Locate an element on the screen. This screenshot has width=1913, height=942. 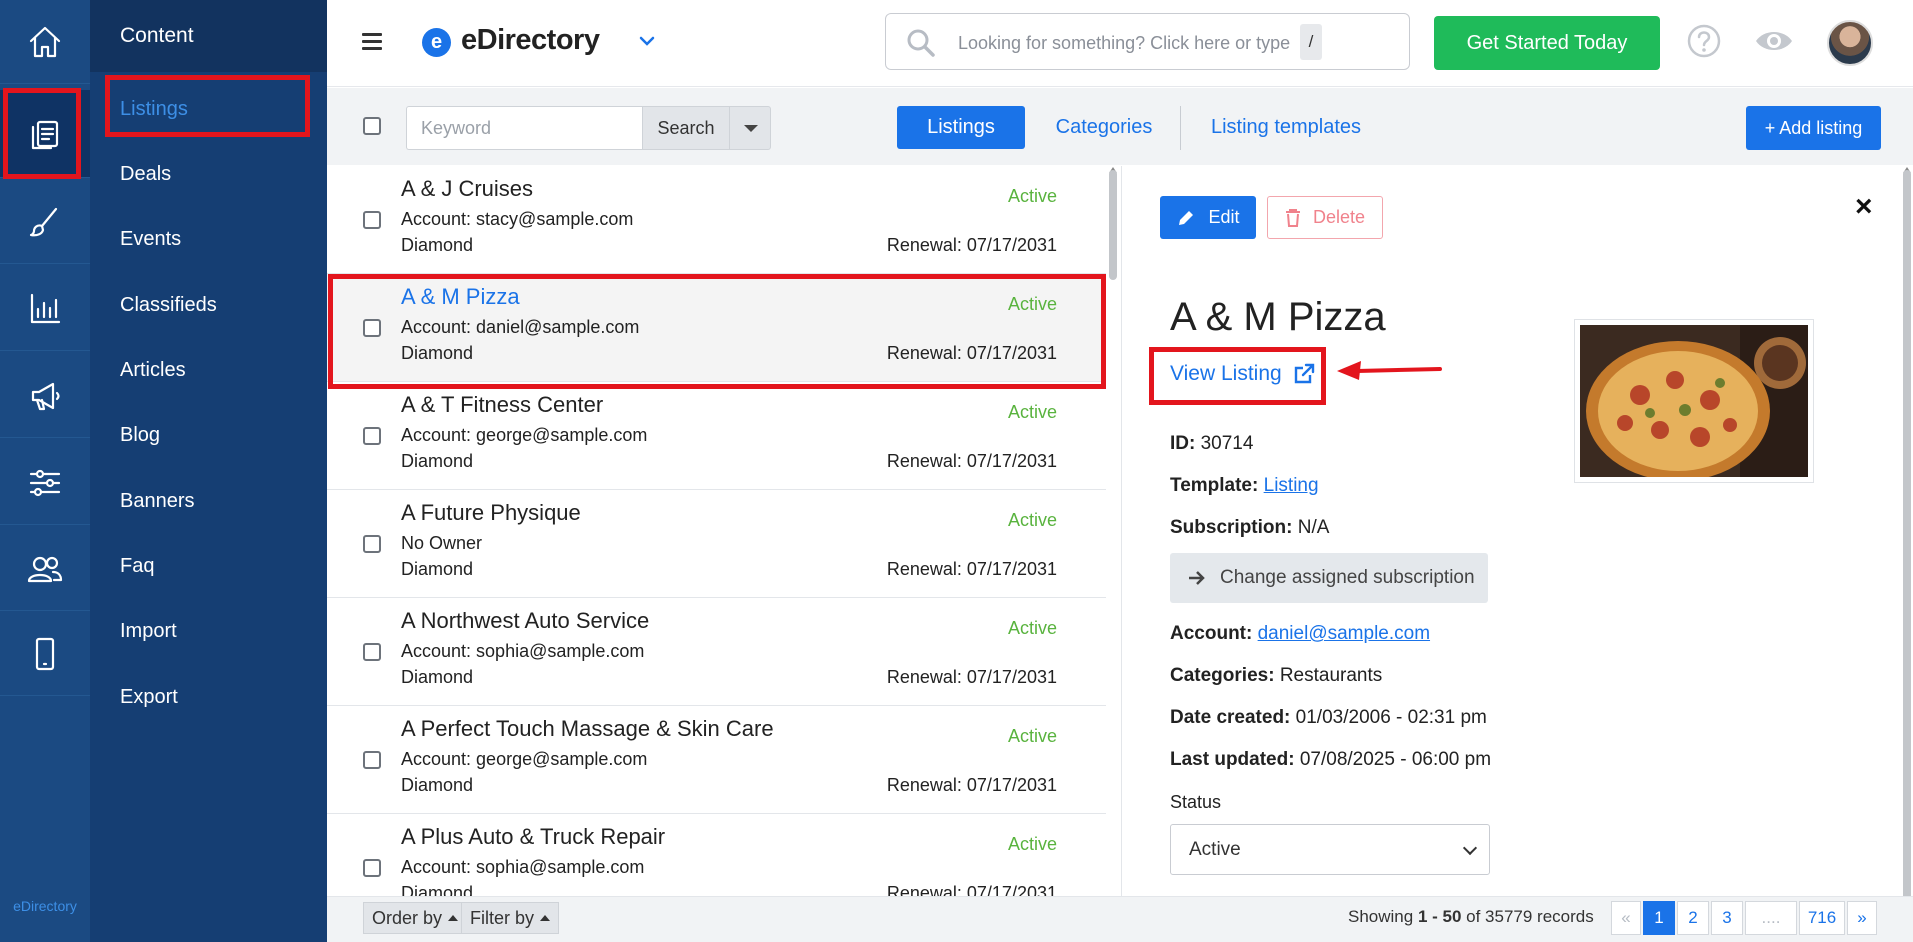
page-3: 3 is located at coordinates (1727, 918).